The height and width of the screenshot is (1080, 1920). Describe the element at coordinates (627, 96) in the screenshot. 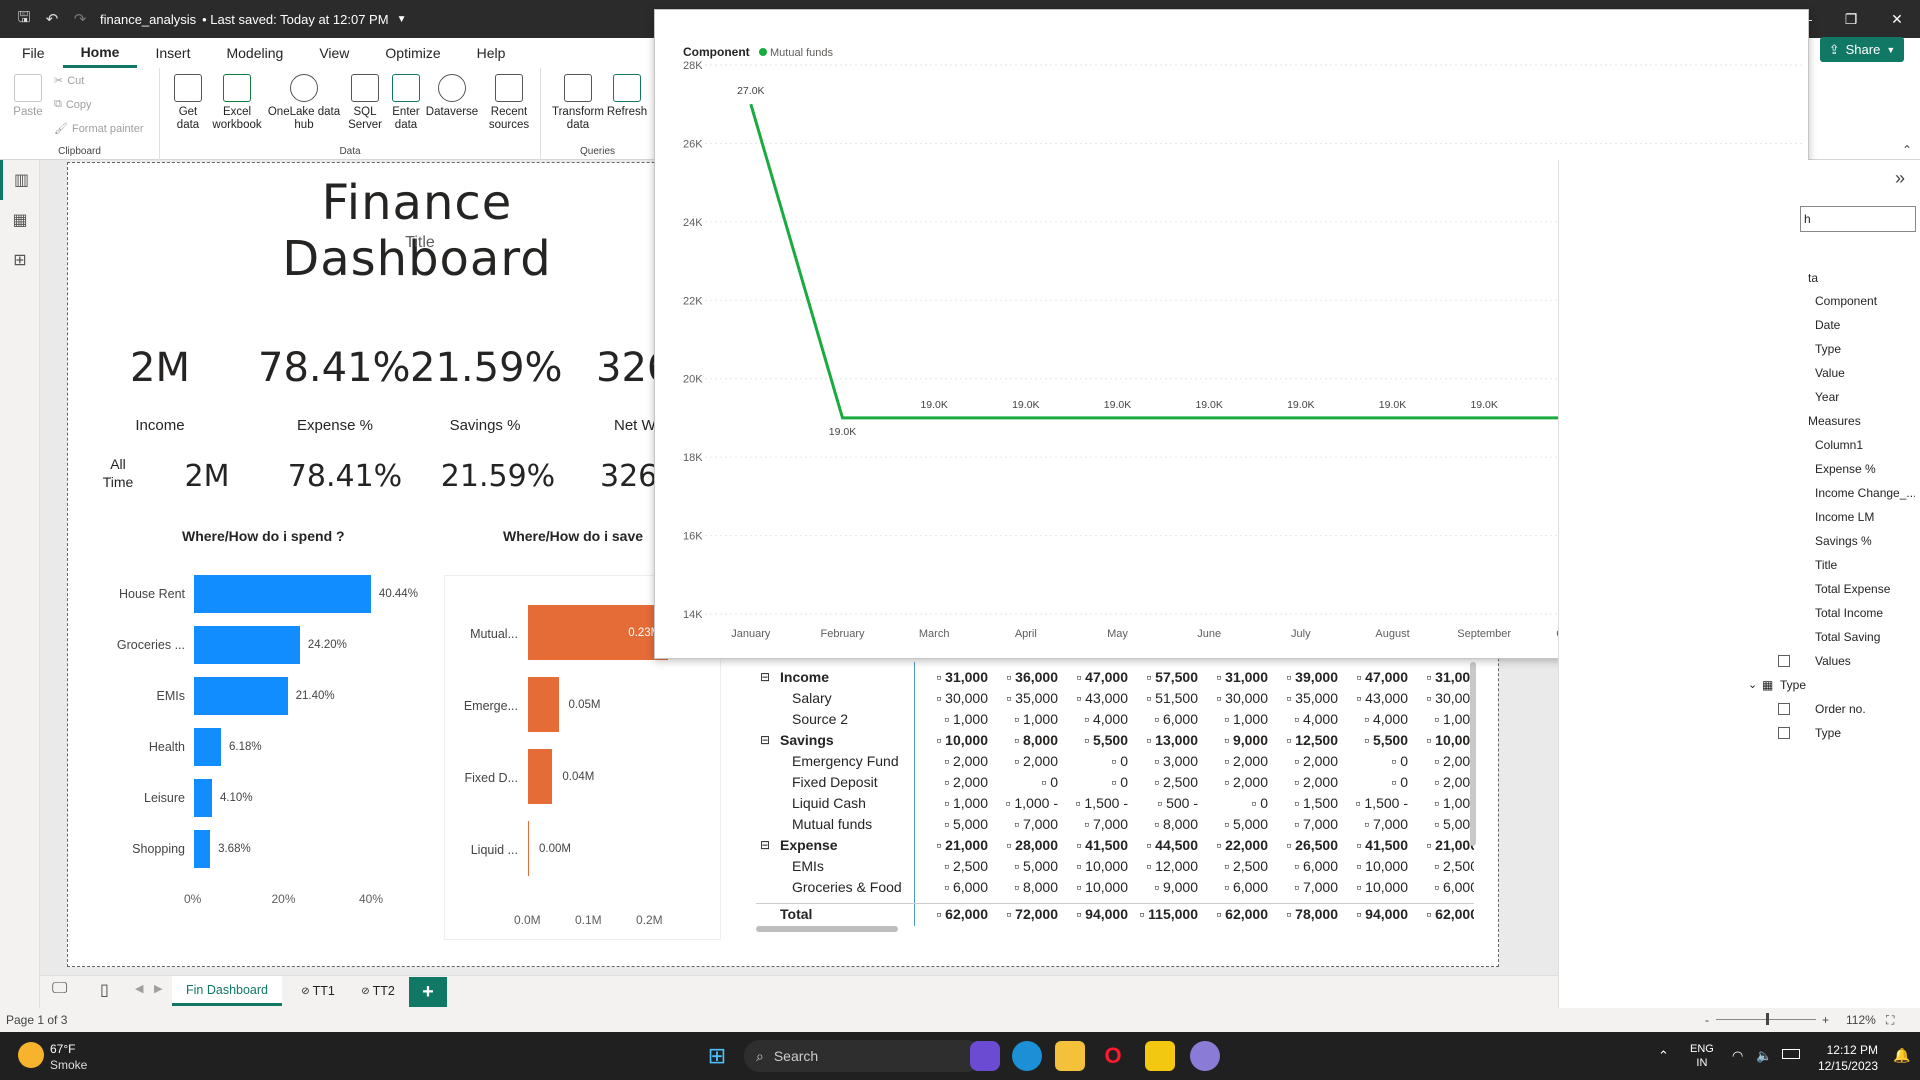

I see `refresh-button: Refresh` at that location.